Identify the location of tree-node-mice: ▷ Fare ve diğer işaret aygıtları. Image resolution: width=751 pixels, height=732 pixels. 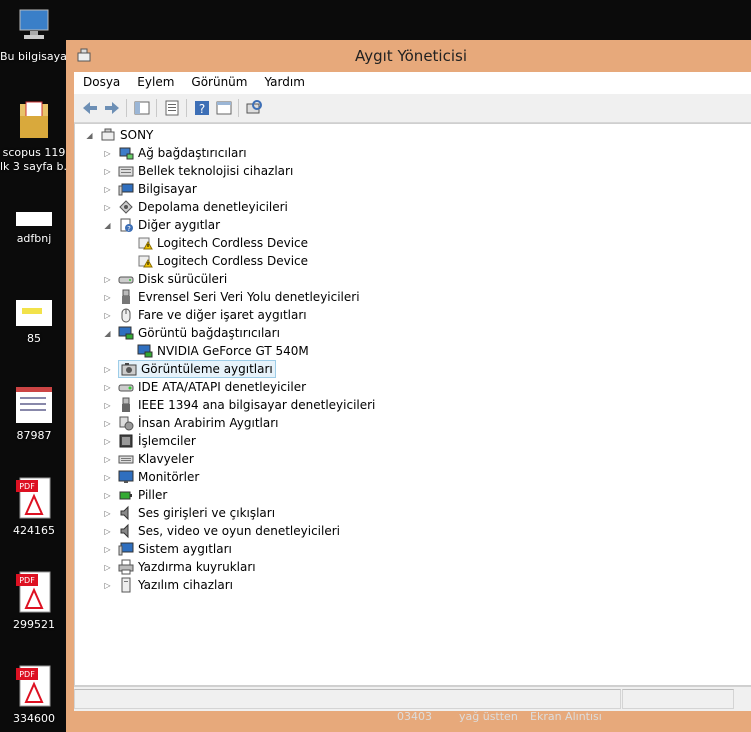
(205, 315).